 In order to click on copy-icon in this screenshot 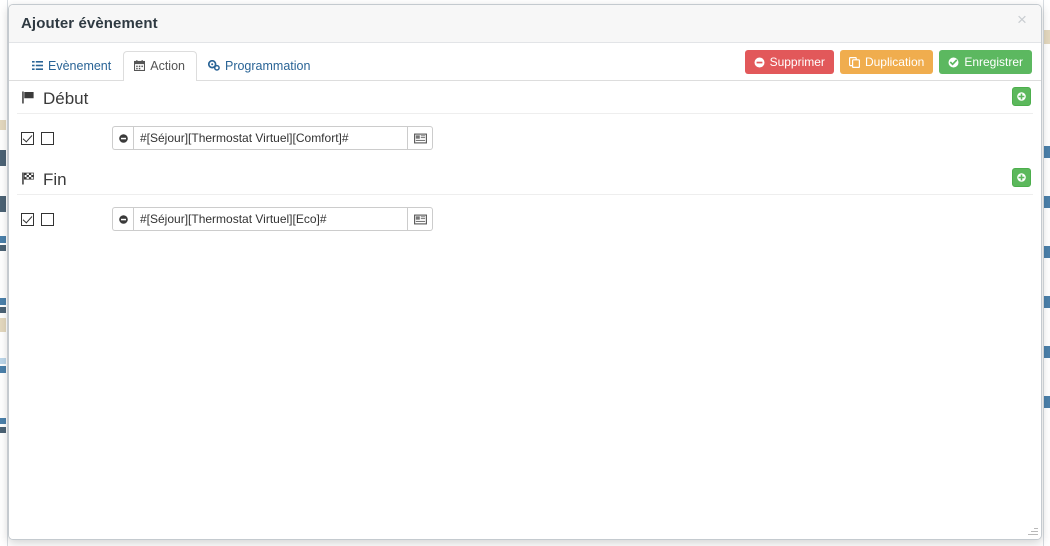, I will do `click(854, 62)`.